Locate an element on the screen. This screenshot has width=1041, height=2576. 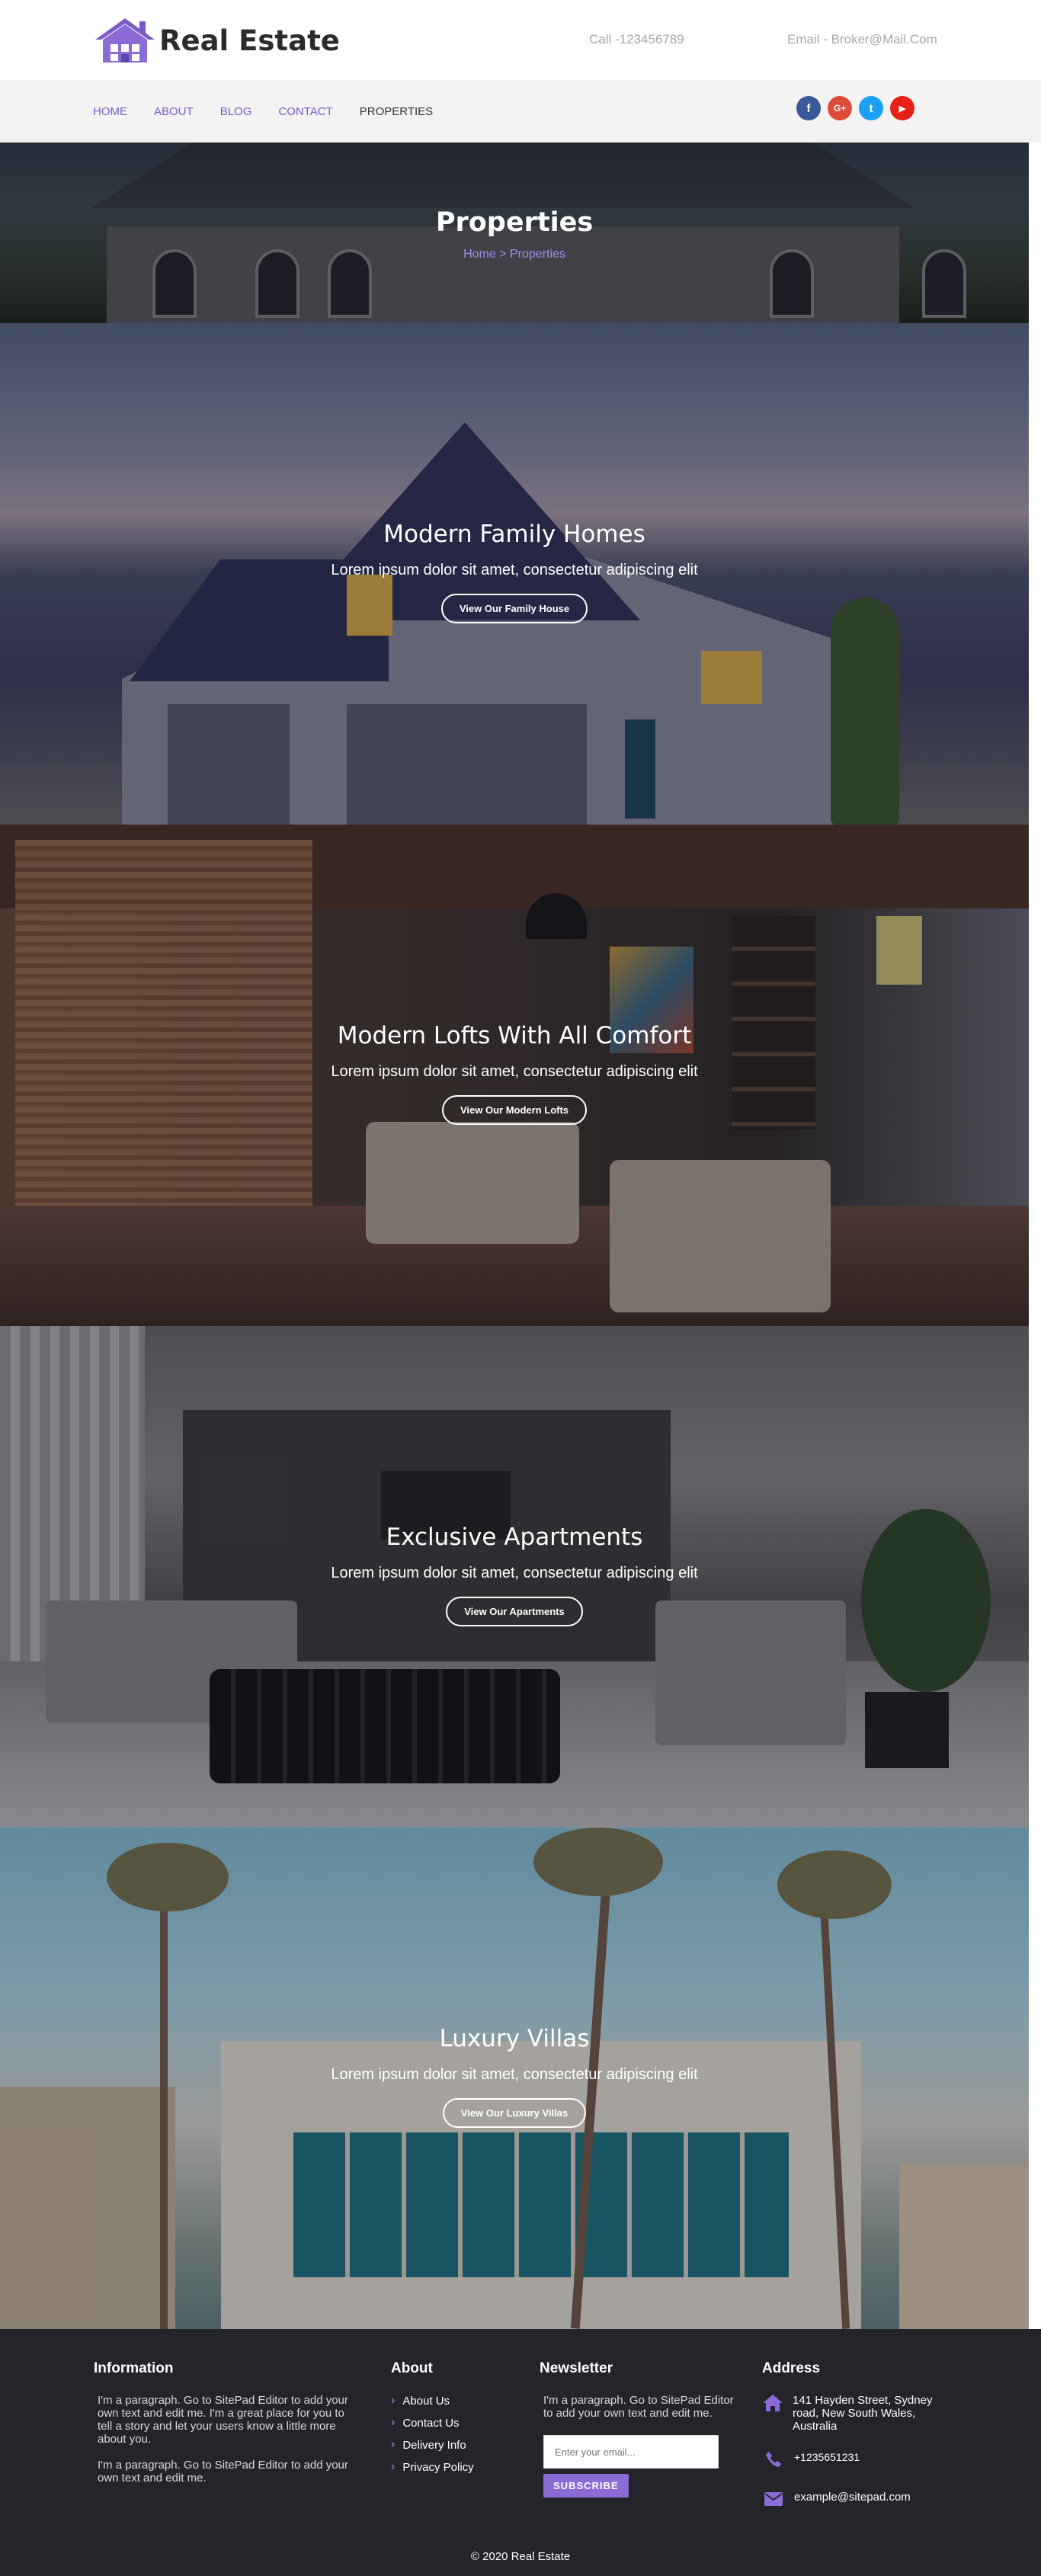
property-title: Exclusive Apartments is located at coordinates (514, 1537).